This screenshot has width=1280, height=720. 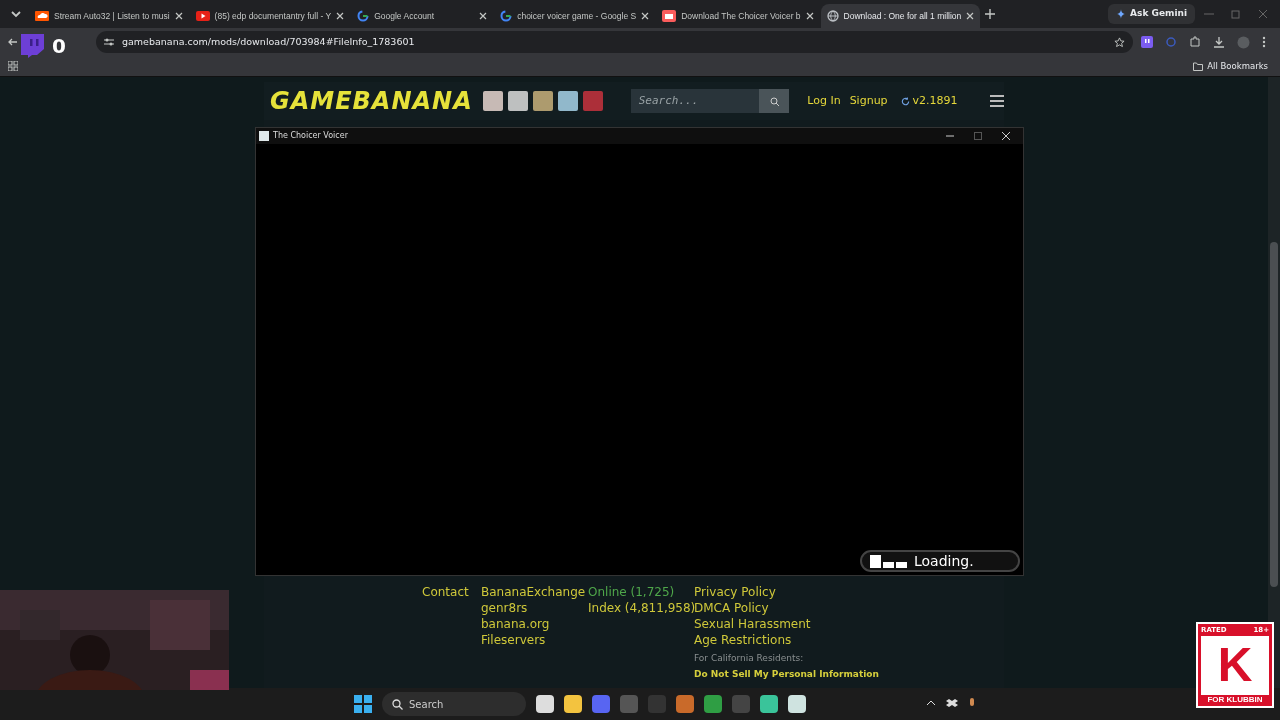 I want to click on browser-tab: Download The Choicer Voicer b, so click(x=738, y=16).